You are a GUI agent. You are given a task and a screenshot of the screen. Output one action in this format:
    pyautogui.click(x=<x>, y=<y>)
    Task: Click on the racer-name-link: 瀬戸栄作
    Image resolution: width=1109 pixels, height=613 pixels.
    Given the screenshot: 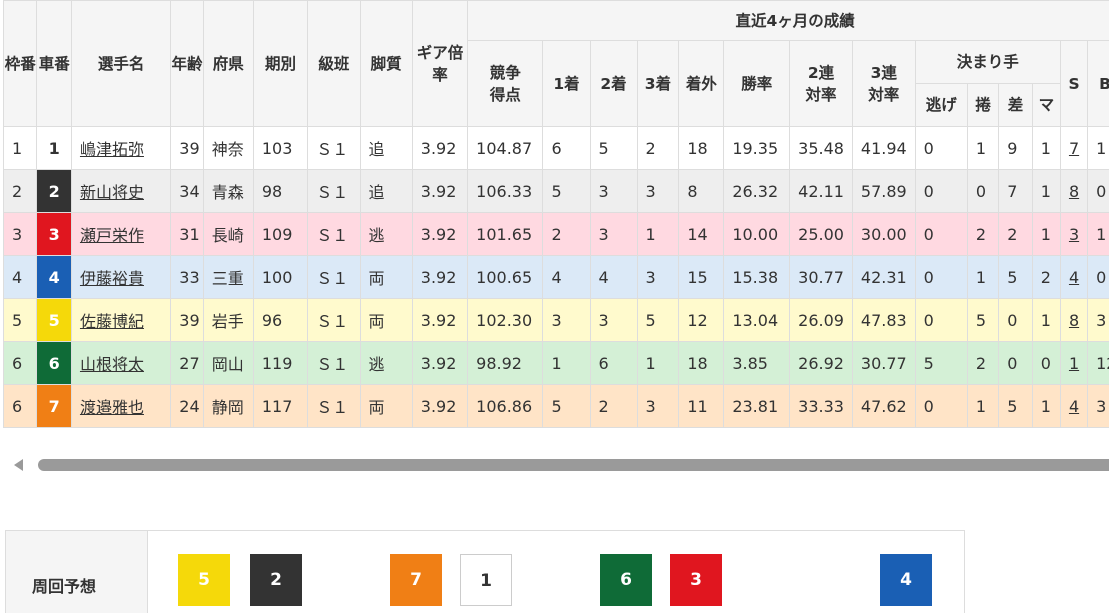 What is the action you would take?
    pyautogui.click(x=112, y=235)
    